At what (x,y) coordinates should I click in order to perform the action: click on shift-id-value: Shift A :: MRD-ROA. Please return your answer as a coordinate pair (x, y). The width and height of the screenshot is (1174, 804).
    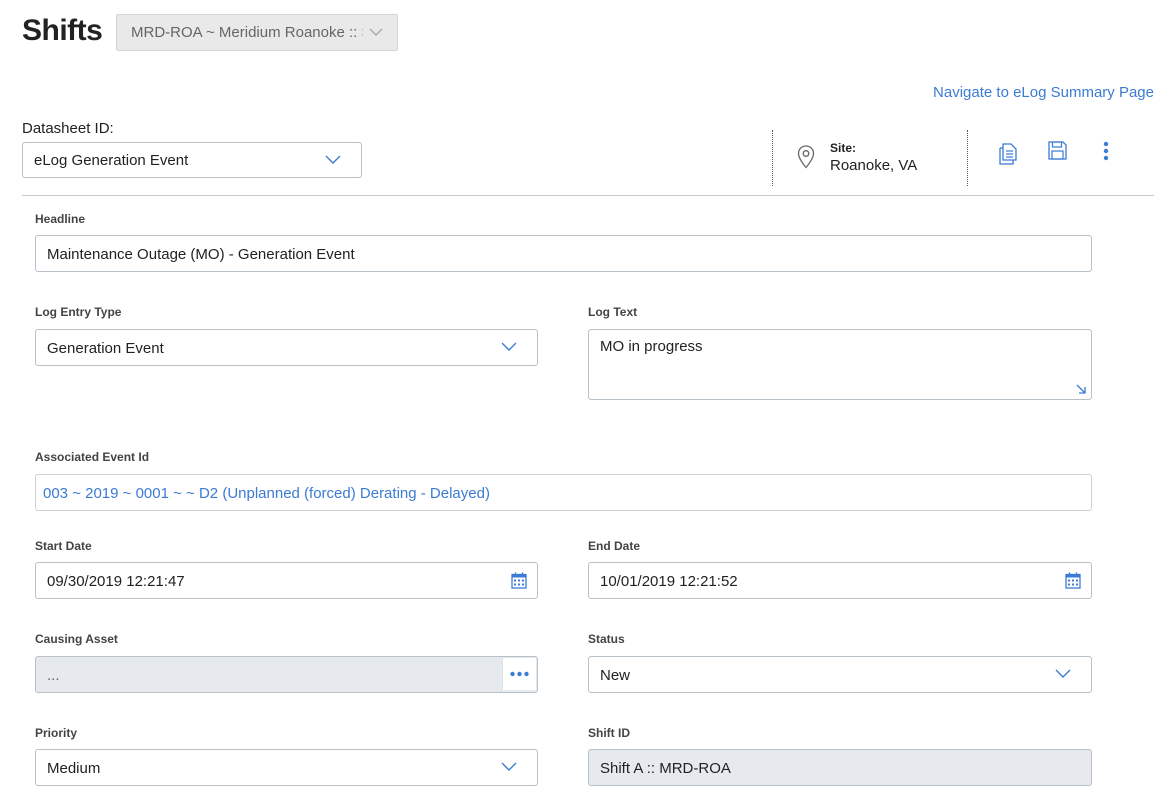
    Looking at the image, I should click on (665, 768).